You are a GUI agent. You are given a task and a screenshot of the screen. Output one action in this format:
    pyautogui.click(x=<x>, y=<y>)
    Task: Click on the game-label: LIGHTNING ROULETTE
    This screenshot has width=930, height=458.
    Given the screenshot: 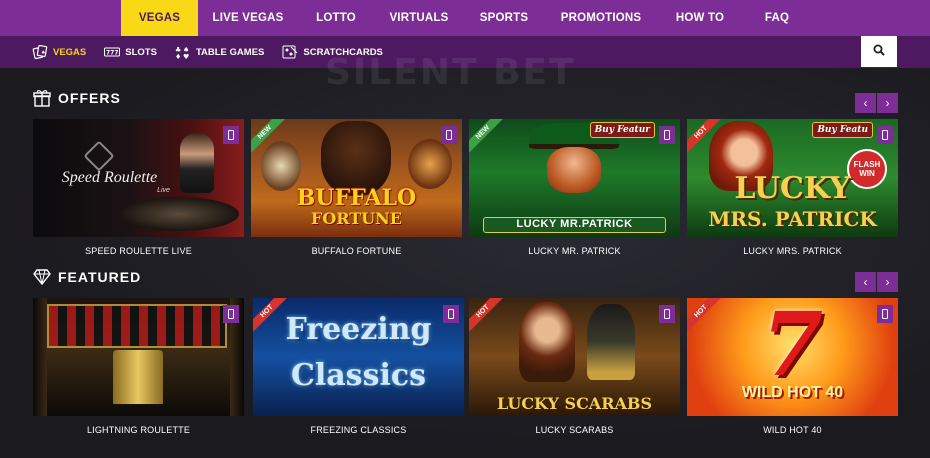 What is the action you would take?
    pyautogui.click(x=138, y=430)
    